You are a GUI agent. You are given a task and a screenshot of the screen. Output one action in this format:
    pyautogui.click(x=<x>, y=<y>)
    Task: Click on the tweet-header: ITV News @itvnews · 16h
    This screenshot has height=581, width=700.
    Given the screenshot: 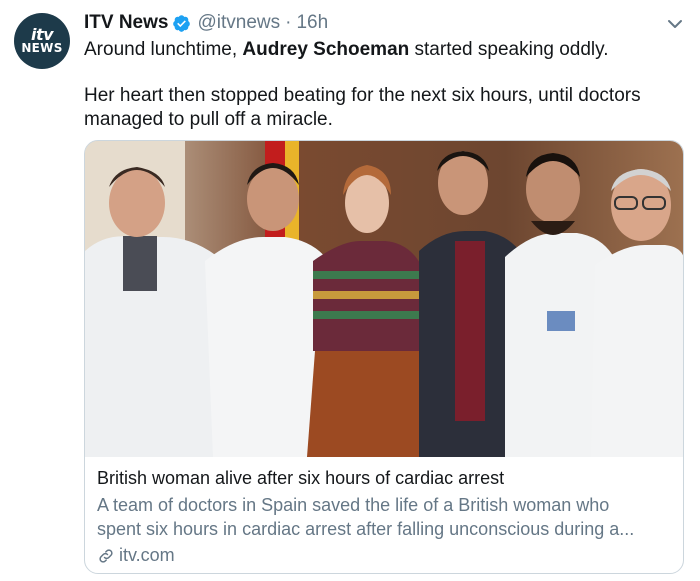 What is the action you would take?
    pyautogui.click(x=206, y=23)
    